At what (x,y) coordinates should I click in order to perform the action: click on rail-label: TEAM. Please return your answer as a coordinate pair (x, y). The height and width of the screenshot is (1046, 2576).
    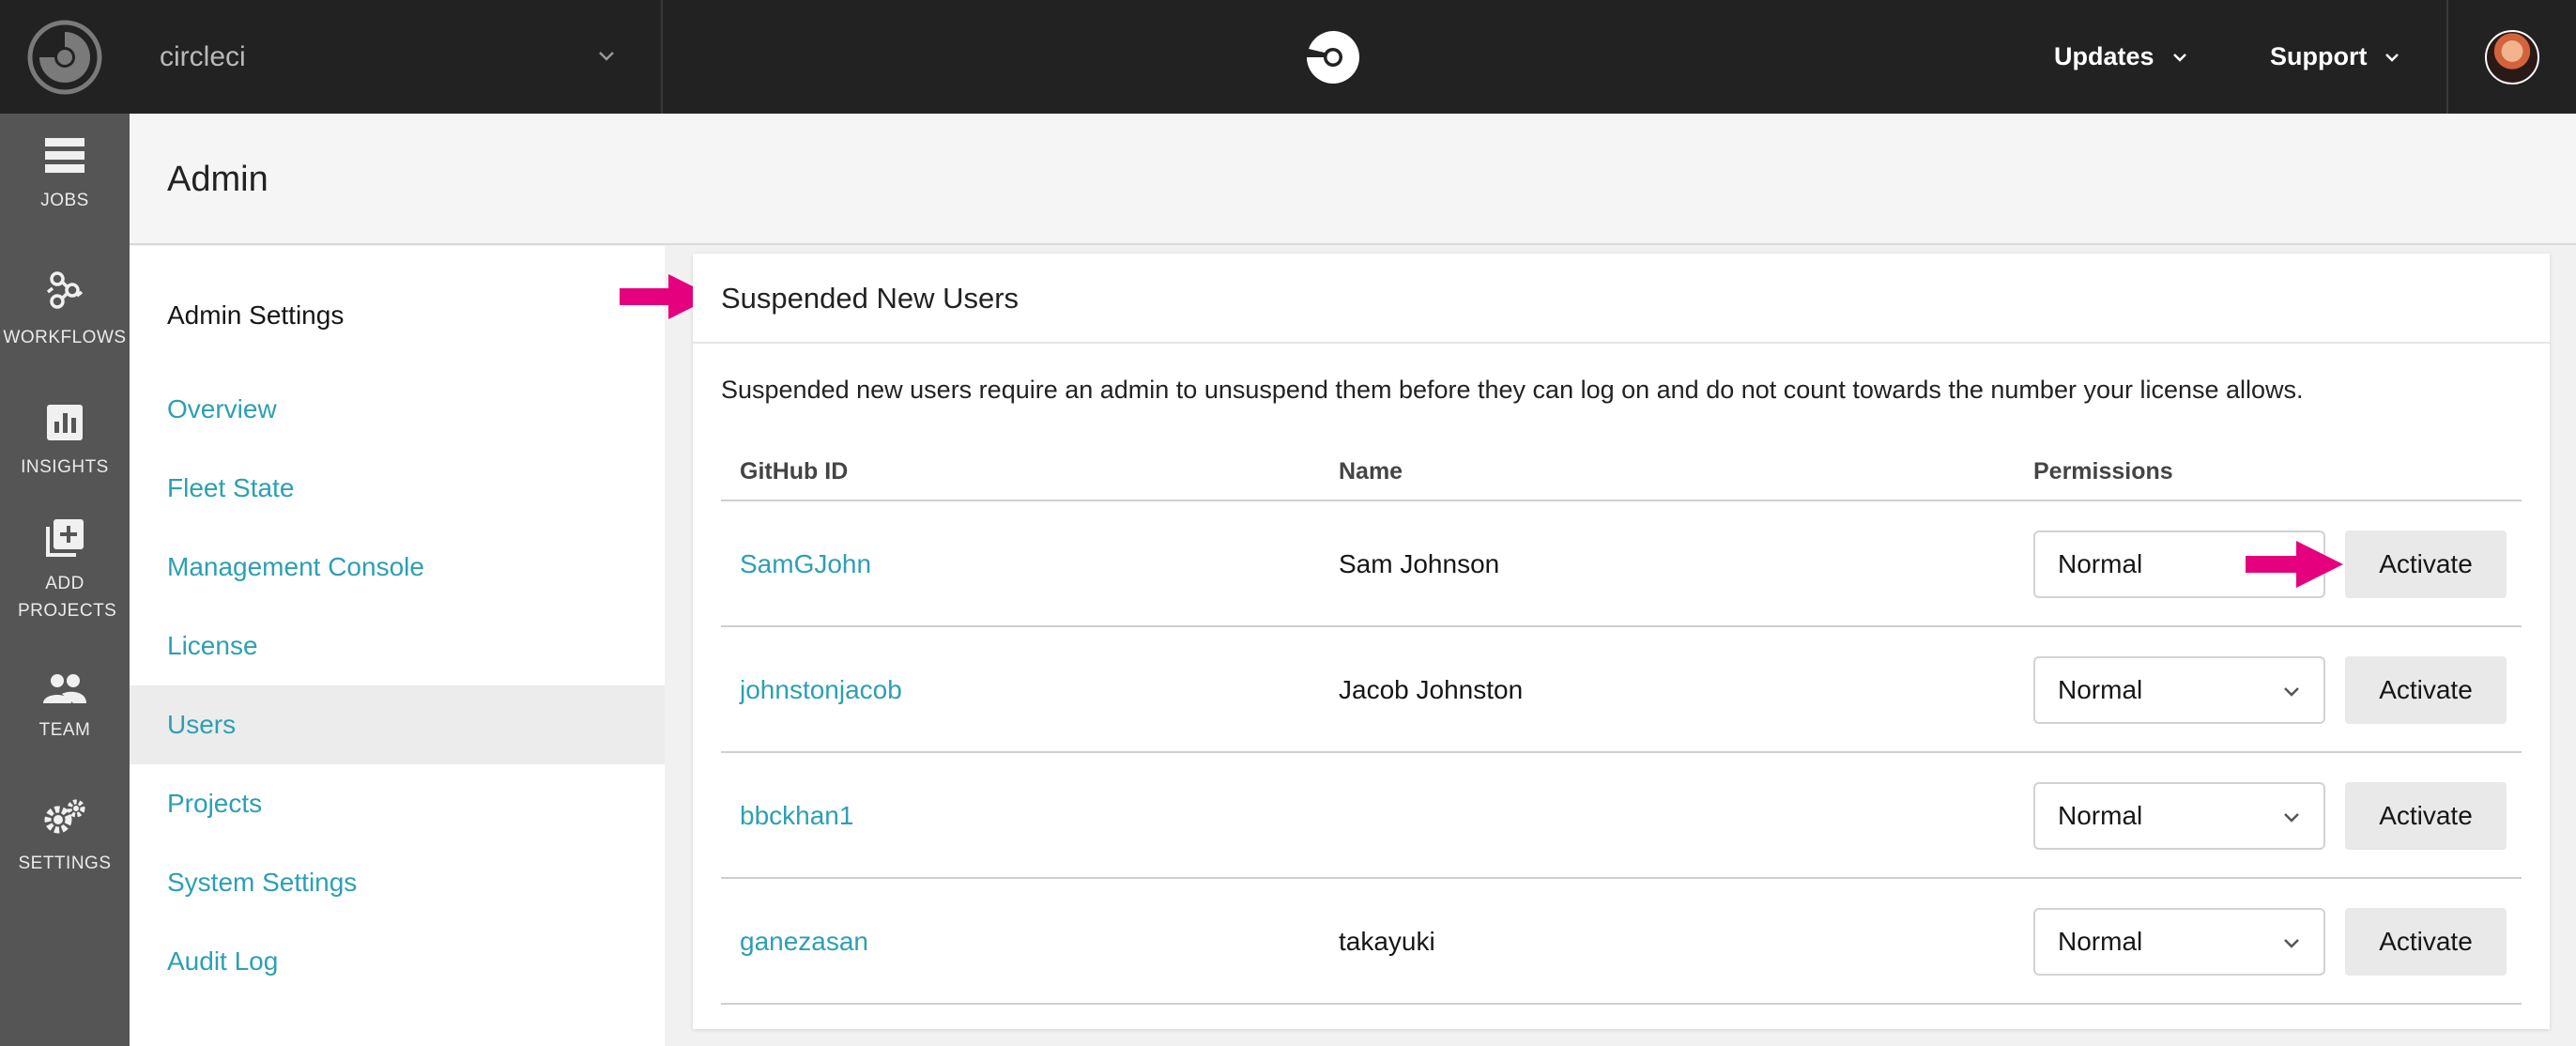
    Looking at the image, I should click on (64, 730).